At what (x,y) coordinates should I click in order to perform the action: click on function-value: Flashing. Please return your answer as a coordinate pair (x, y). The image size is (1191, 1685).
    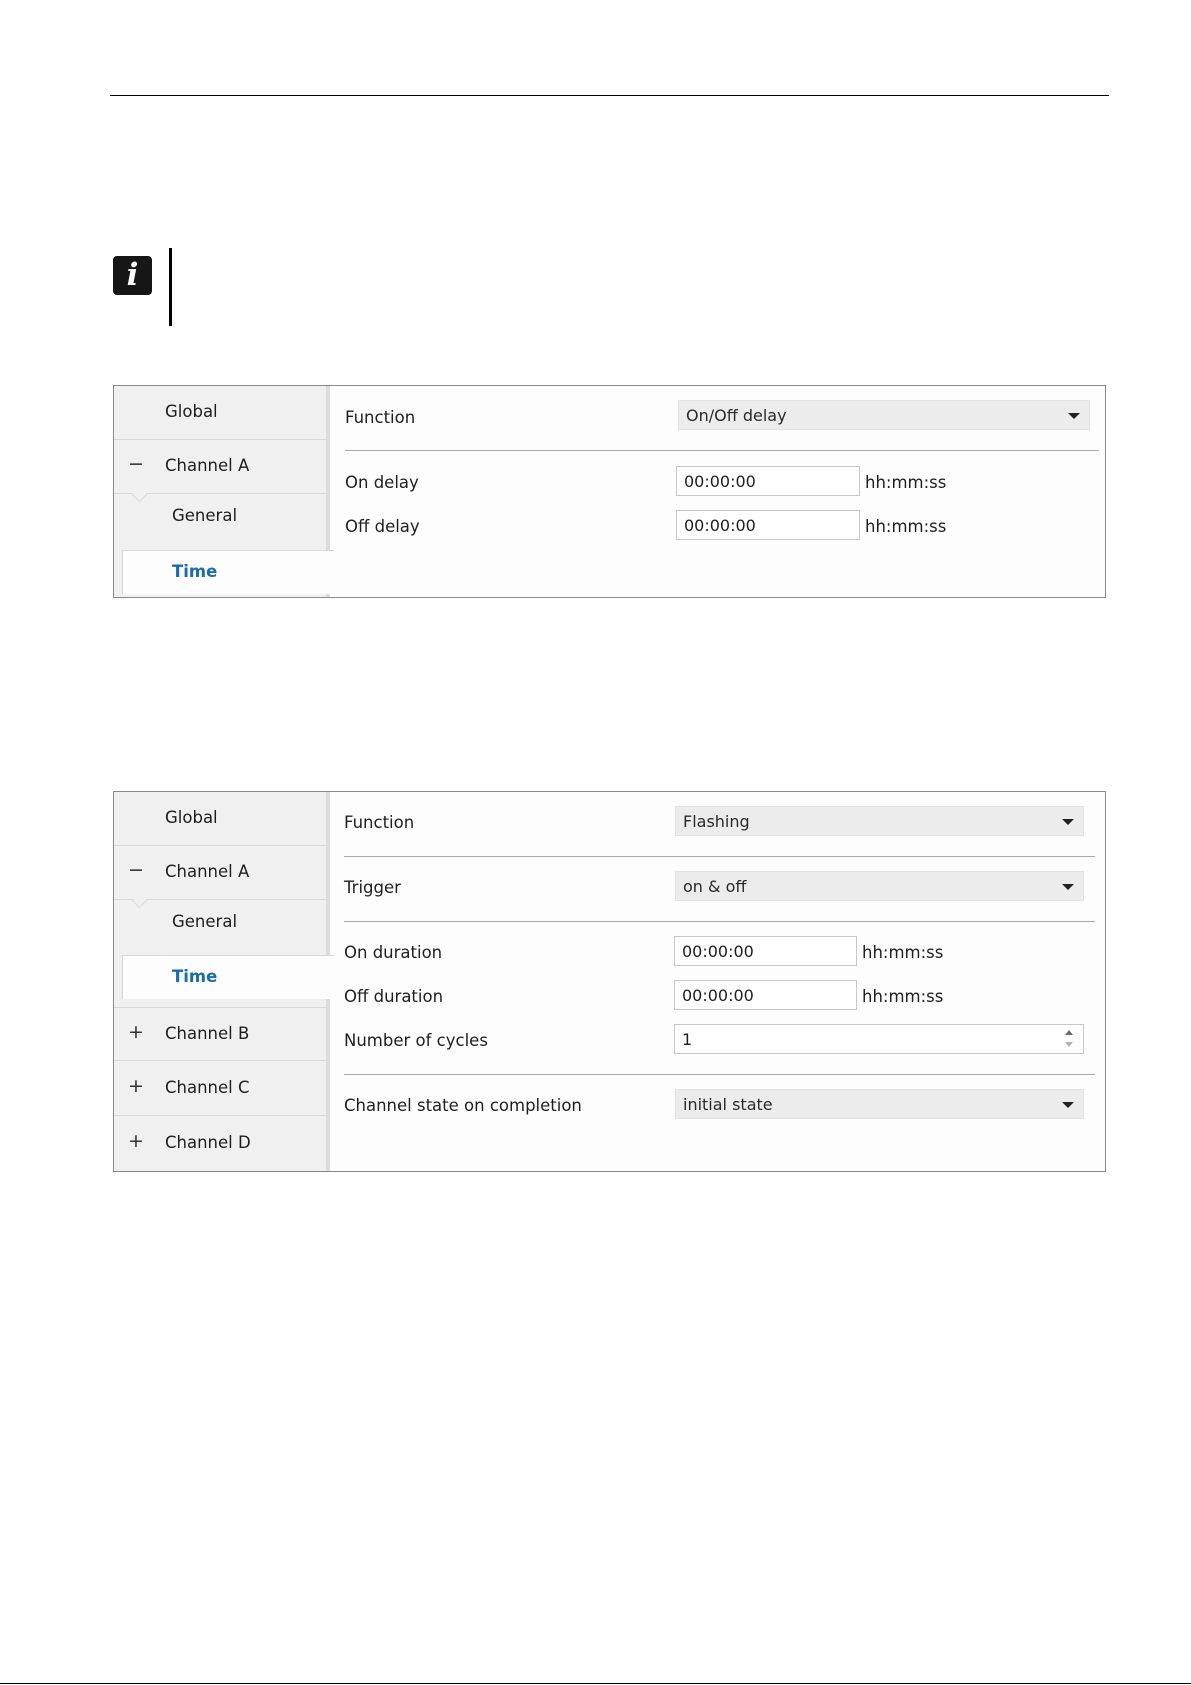
    Looking at the image, I should click on (716, 821).